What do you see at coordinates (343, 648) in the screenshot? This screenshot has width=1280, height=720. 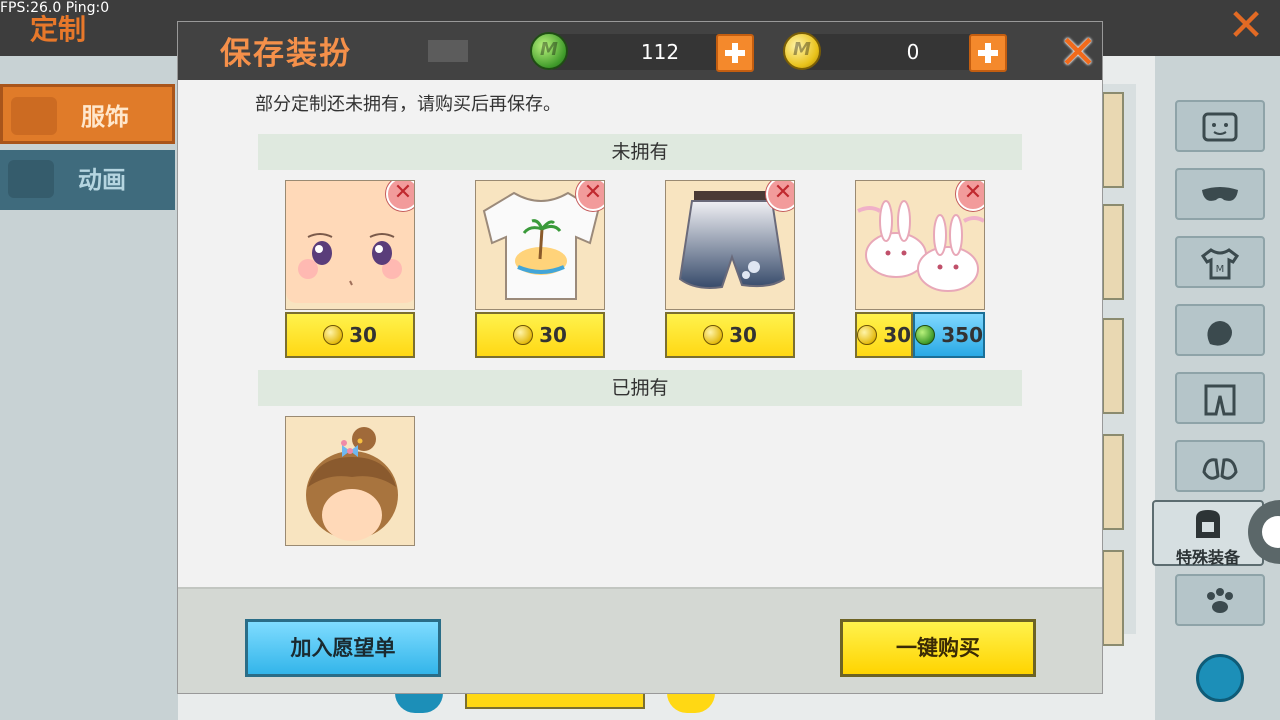 I see `add-to-wishlist-button: 加入愿望单` at bounding box center [343, 648].